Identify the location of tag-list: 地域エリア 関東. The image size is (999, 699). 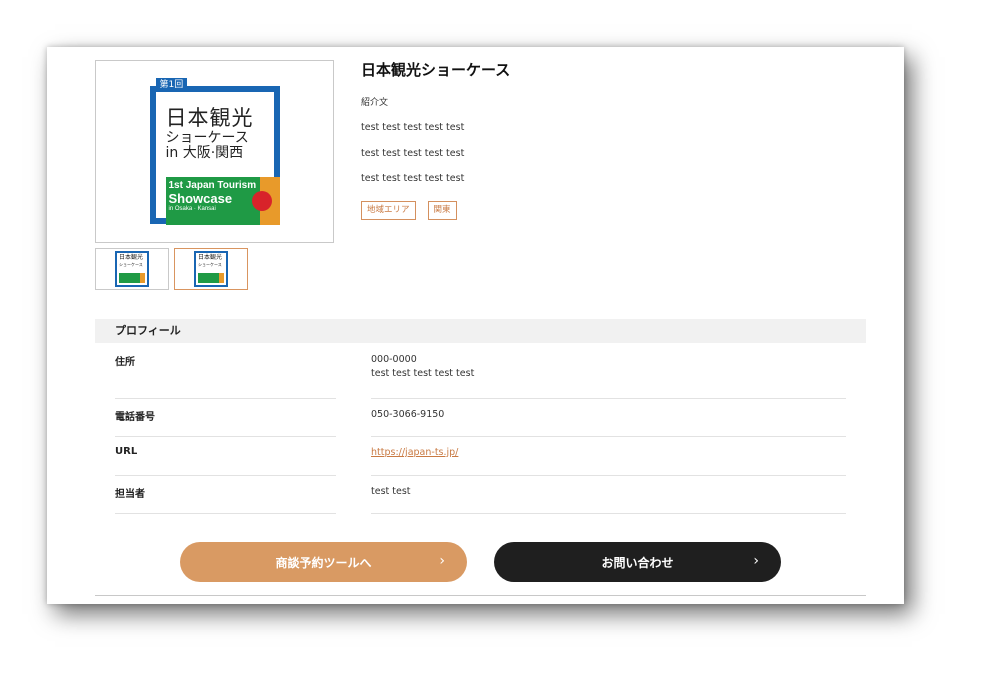
(409, 210).